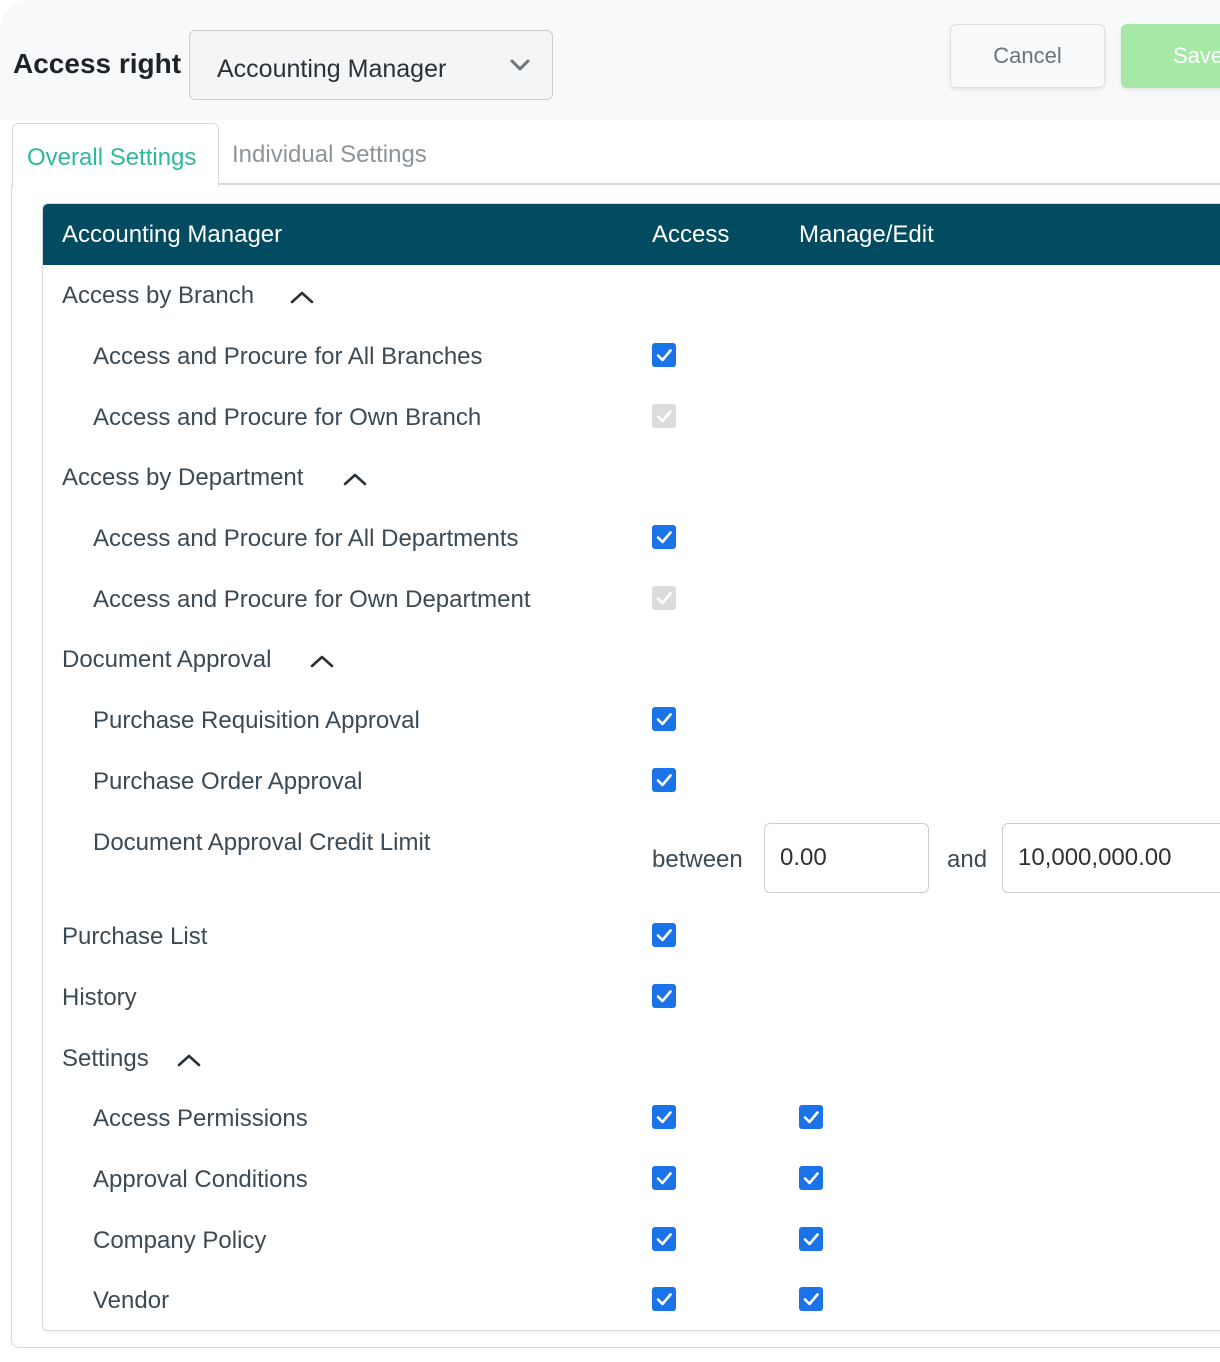  Describe the element at coordinates (288, 356) in the screenshot. I see `row-label-all-branches: Access and Procure for All Branches` at that location.